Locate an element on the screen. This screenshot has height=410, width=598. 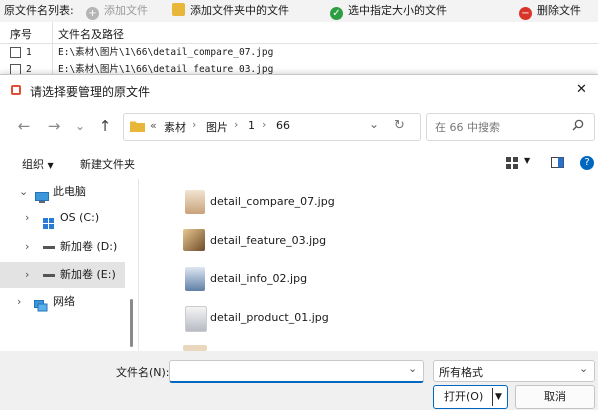
command-bar: 组织 ▼ 新建文件夹 ▼ ? is located at coordinates (299, 164).